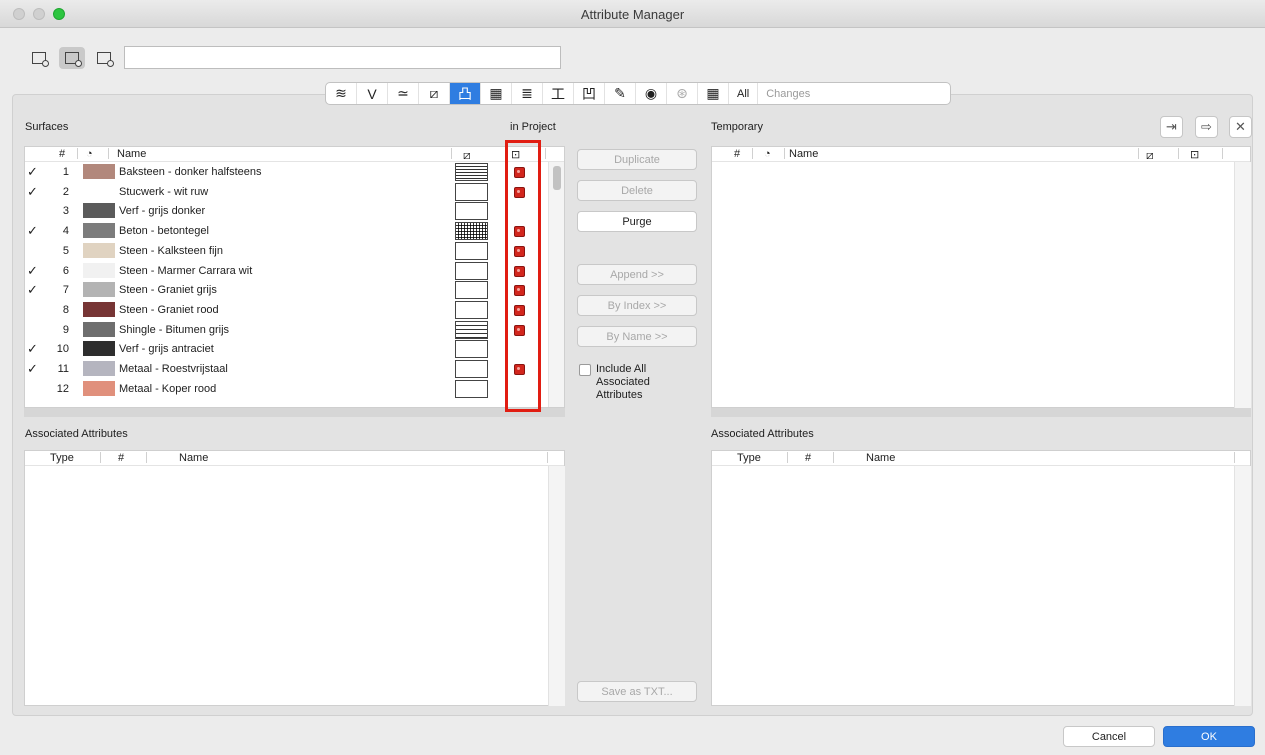 The width and height of the screenshot is (1265, 755). I want to click on table-row: 5 Steen - Kalksteen fijn, so click(289, 251).